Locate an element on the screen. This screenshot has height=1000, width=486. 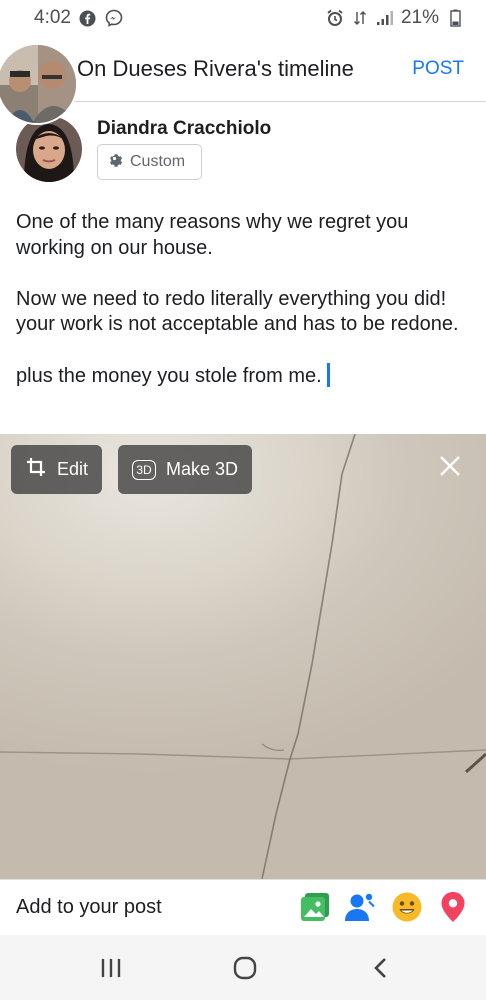
location-icon is located at coordinates (453, 907).